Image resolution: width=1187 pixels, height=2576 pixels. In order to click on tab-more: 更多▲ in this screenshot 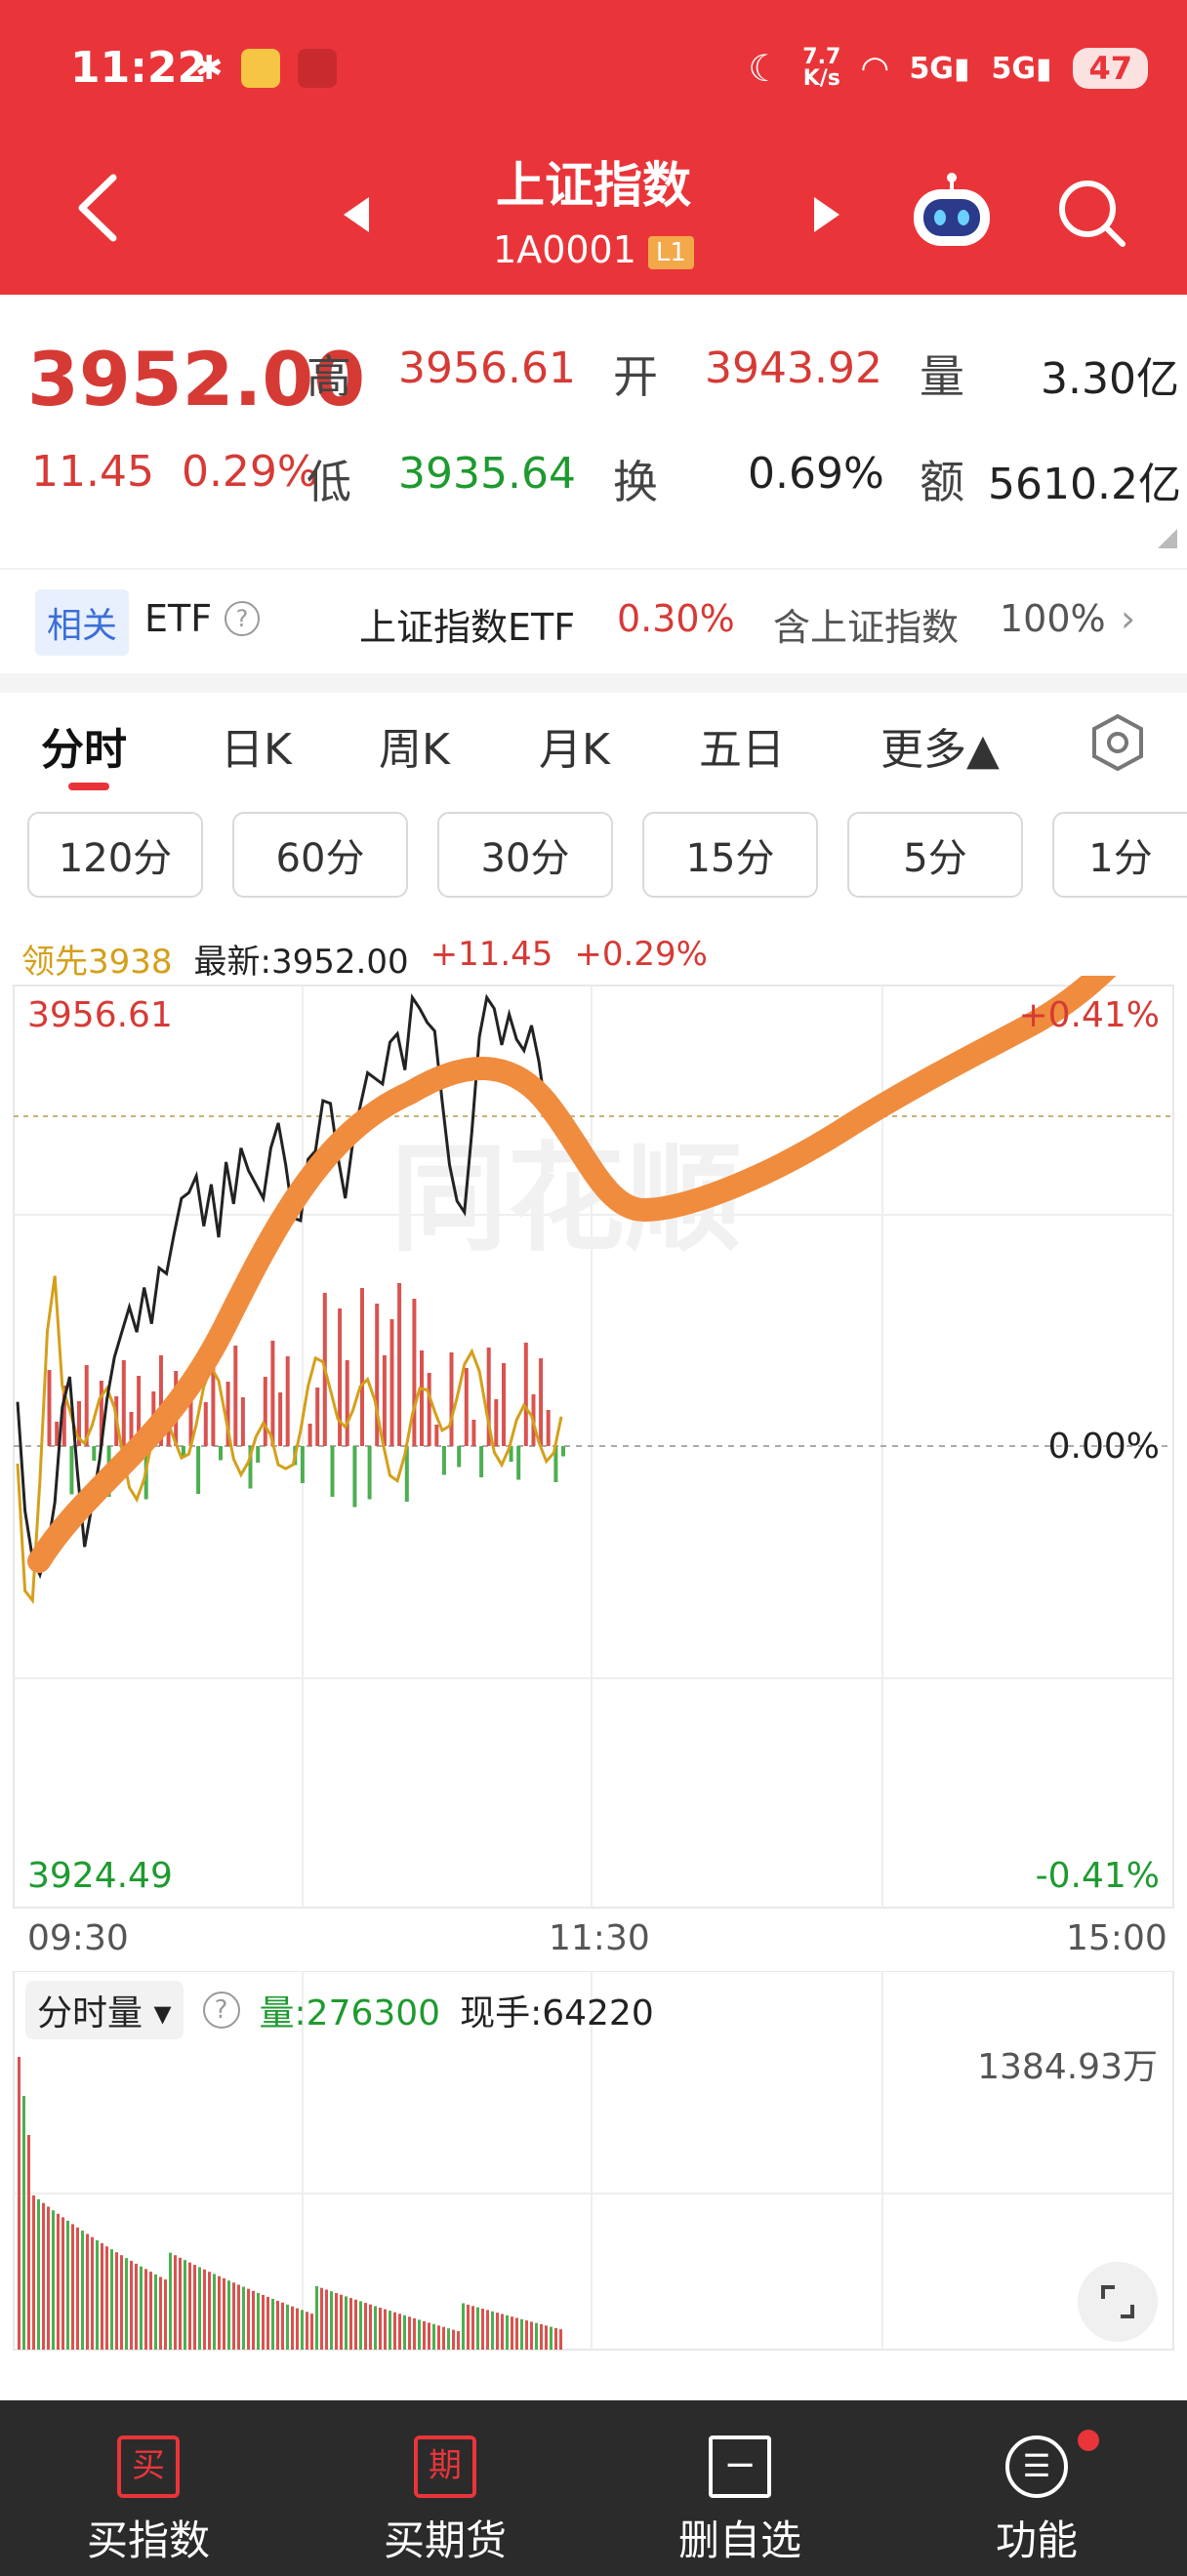, I will do `click(940, 745)`.